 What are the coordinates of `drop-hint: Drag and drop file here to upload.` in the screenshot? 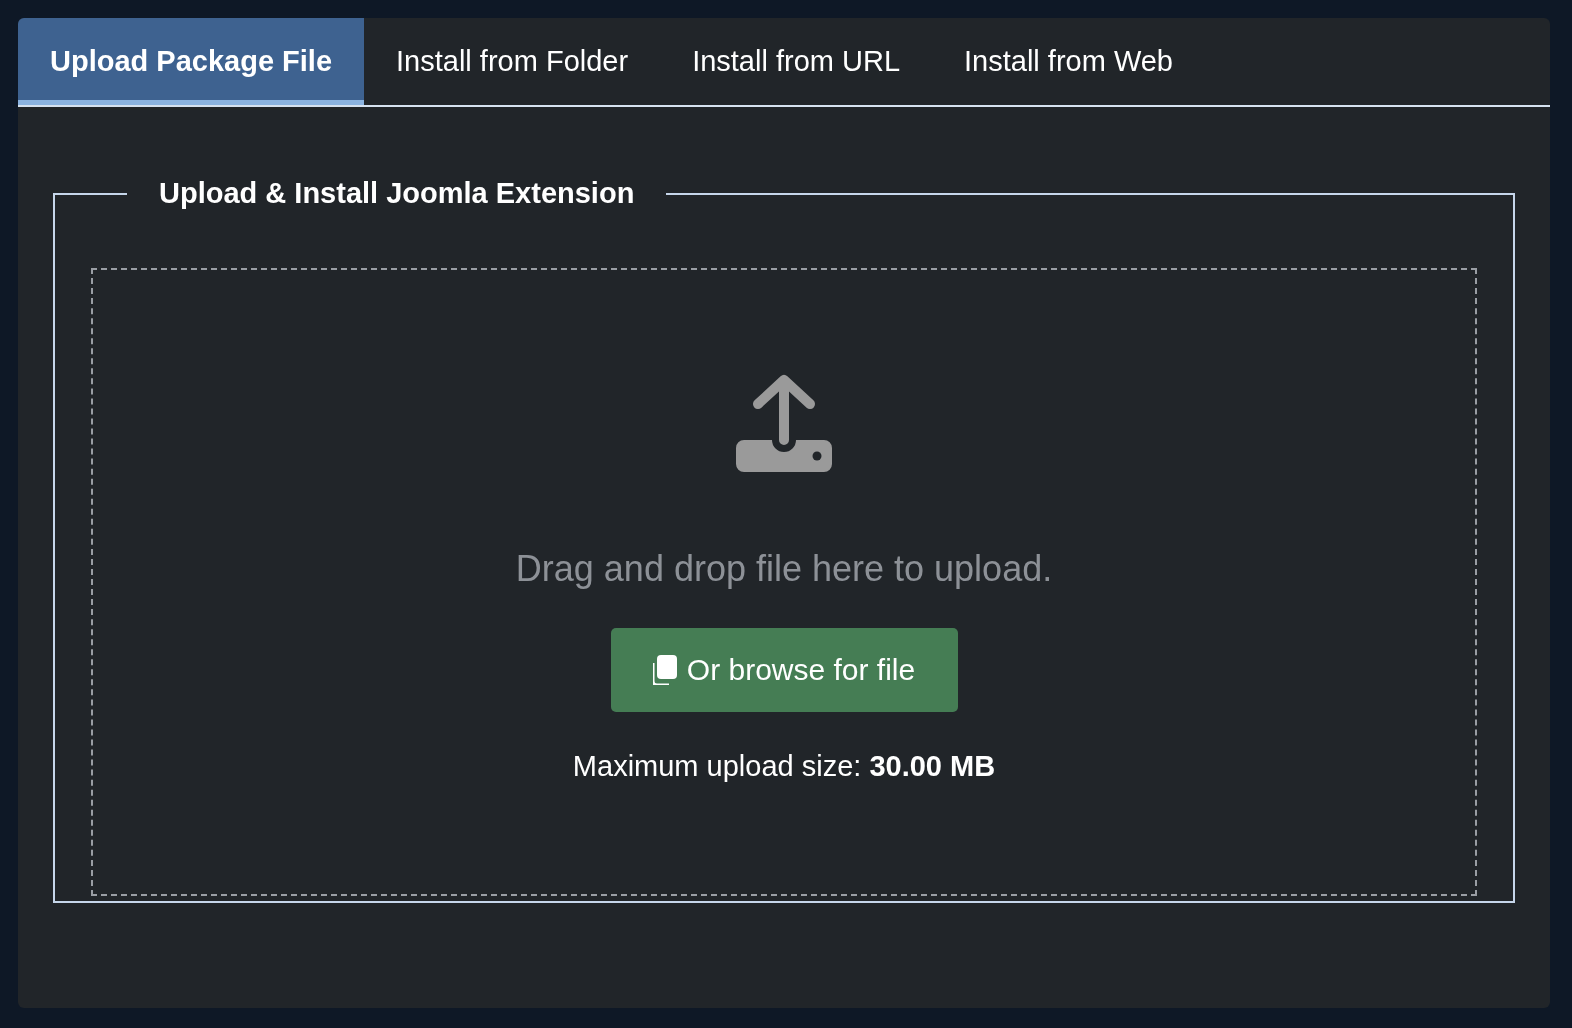 It's located at (784, 569).